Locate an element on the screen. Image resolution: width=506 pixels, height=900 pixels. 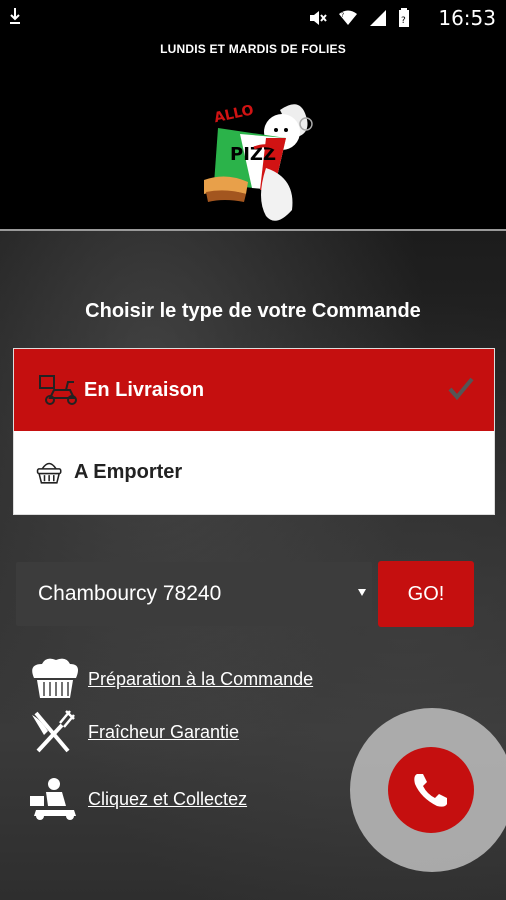
check-icon is located at coordinates (461, 389).